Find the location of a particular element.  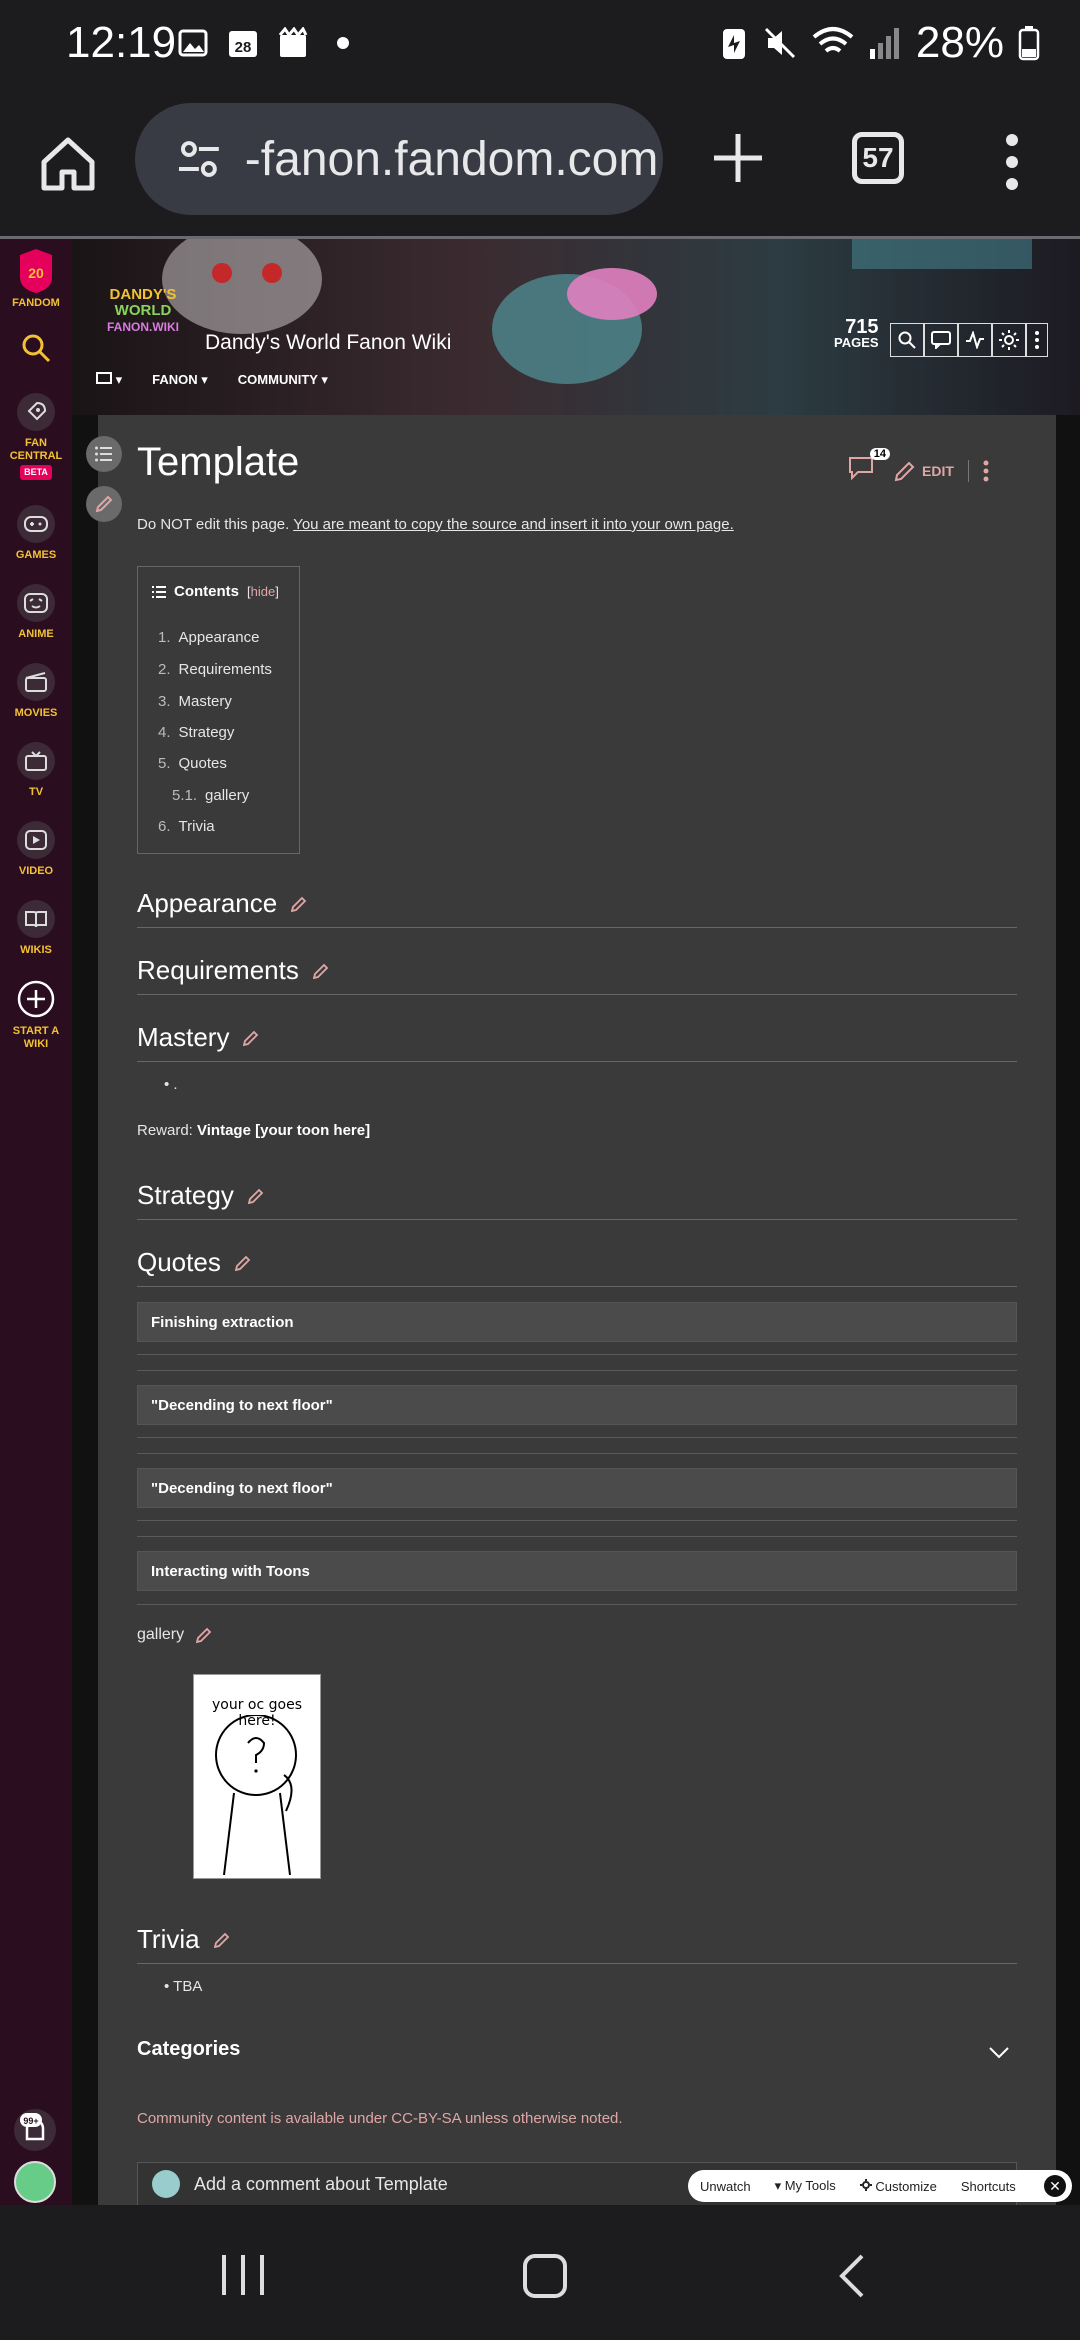

rail-label-movies: MOVIES is located at coordinates (36, 713).